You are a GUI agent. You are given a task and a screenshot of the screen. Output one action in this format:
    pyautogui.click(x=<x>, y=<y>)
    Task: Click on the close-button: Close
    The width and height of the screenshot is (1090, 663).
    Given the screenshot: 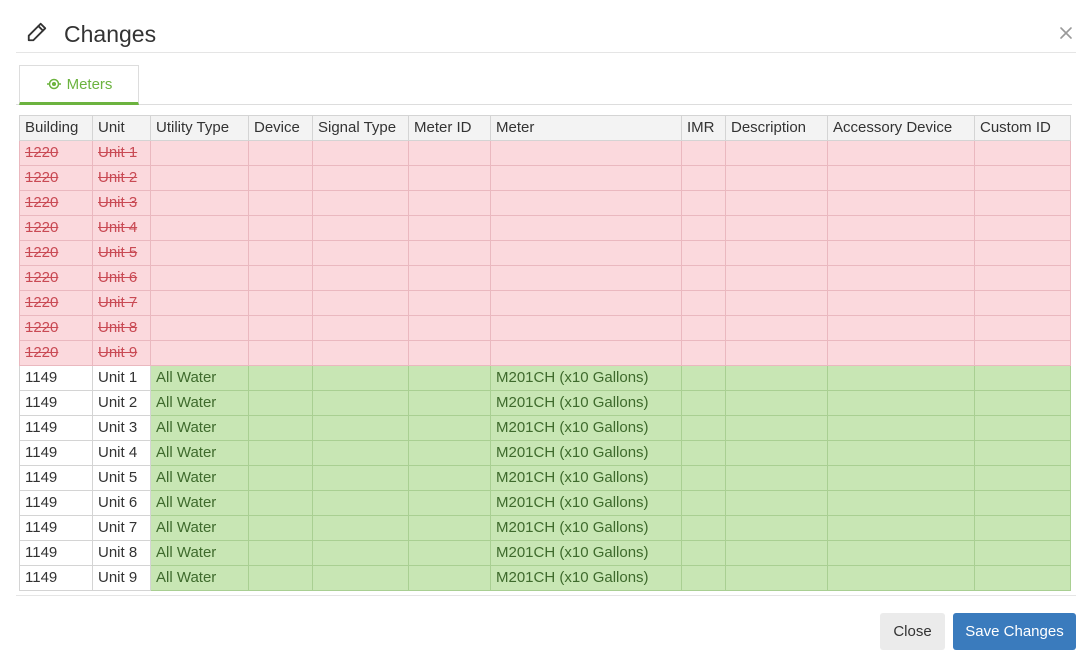 What is the action you would take?
    pyautogui.click(x=912, y=631)
    